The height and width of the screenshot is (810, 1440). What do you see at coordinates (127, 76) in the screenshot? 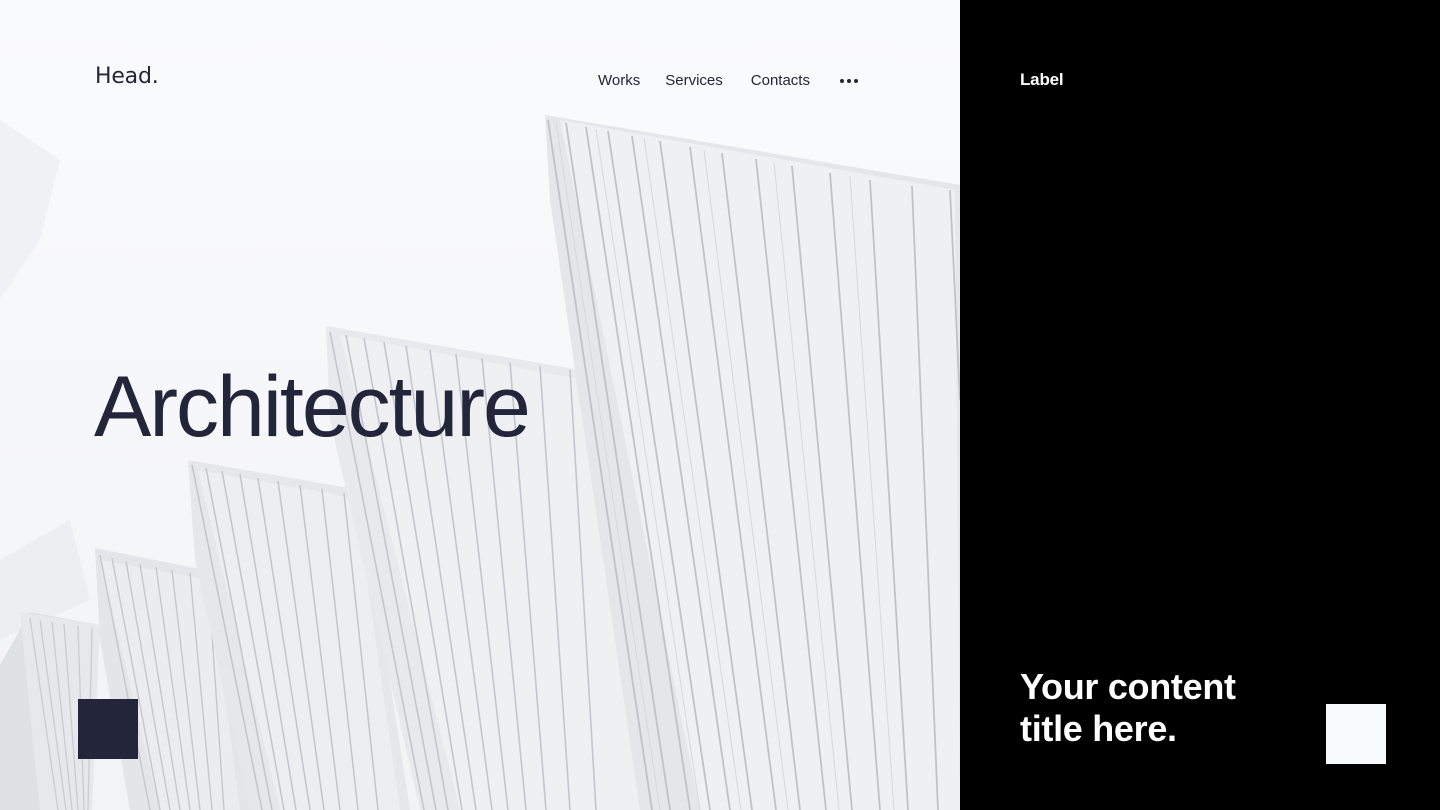
I see `logo: Head.` at bounding box center [127, 76].